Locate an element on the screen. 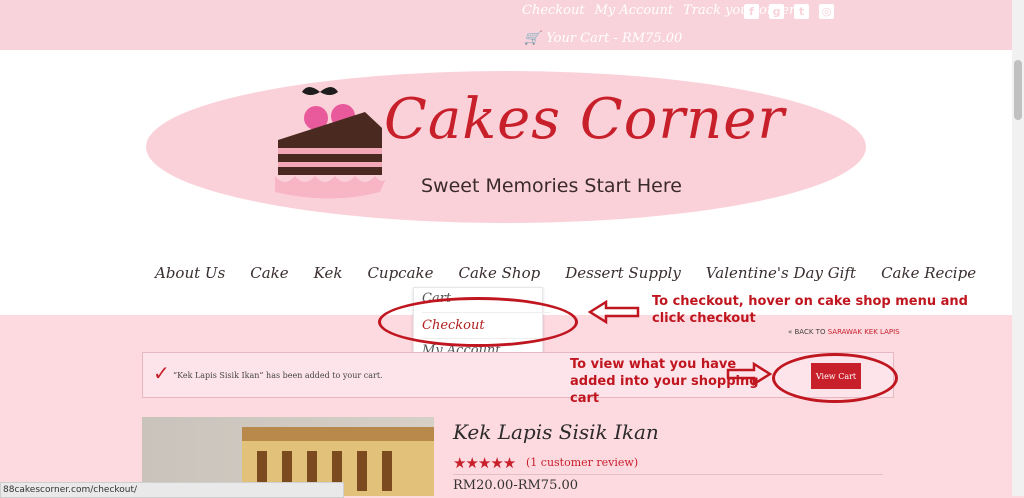 This screenshot has width=1024, height=498. cart-icon: 🛒 is located at coordinates (532, 38).